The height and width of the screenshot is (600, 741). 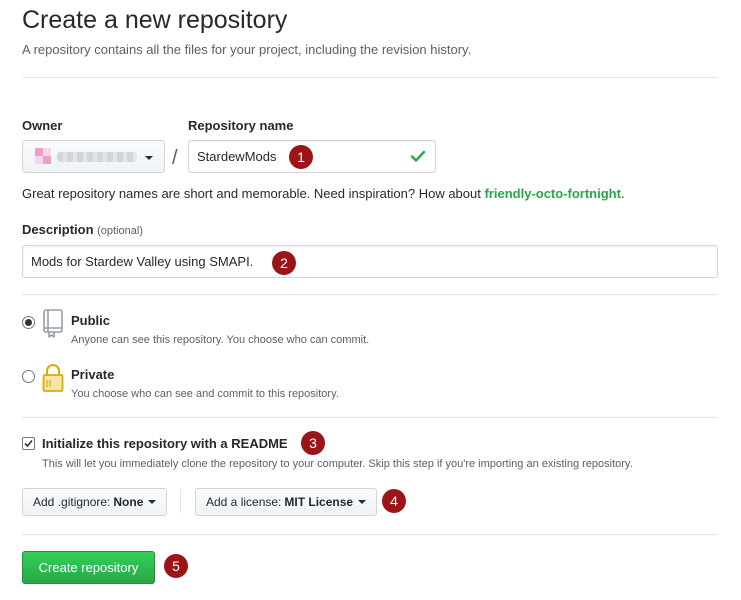 I want to click on repo-name-label: Repository name, so click(x=241, y=125).